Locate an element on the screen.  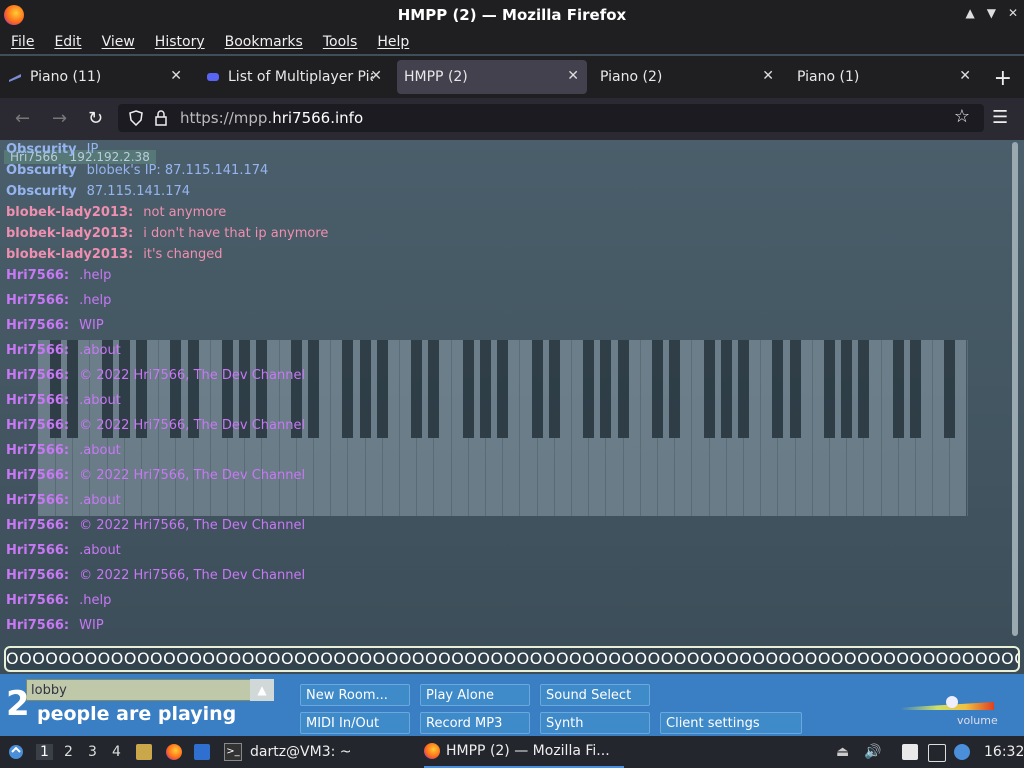
maximize-icon: ▼ is located at coordinates (991, 13).